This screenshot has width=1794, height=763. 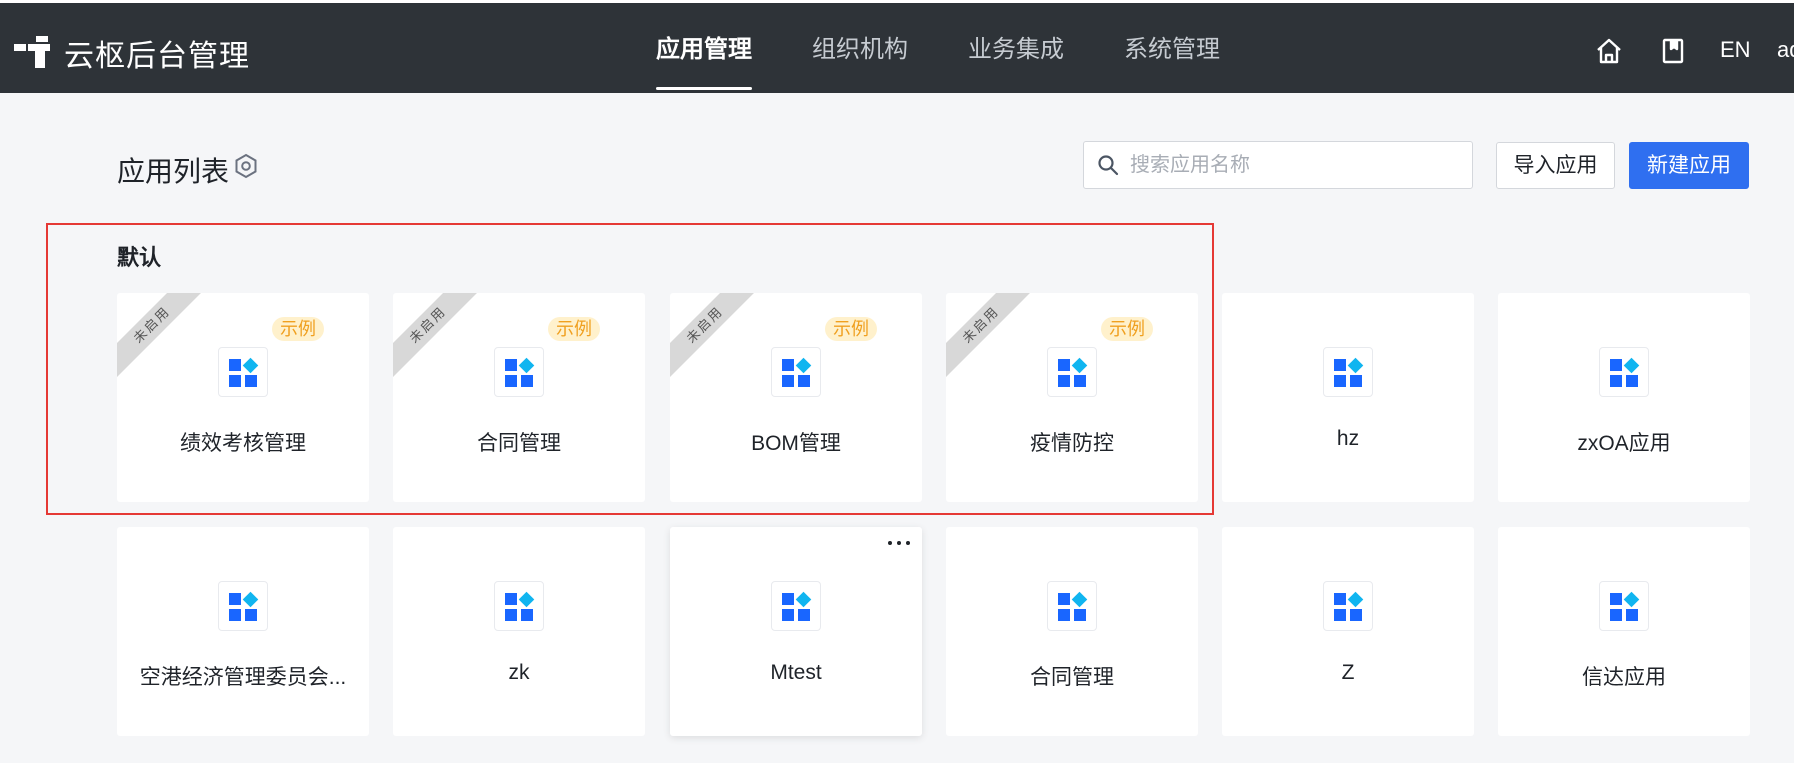 I want to click on user-menu: admin, so click(x=1785, y=50).